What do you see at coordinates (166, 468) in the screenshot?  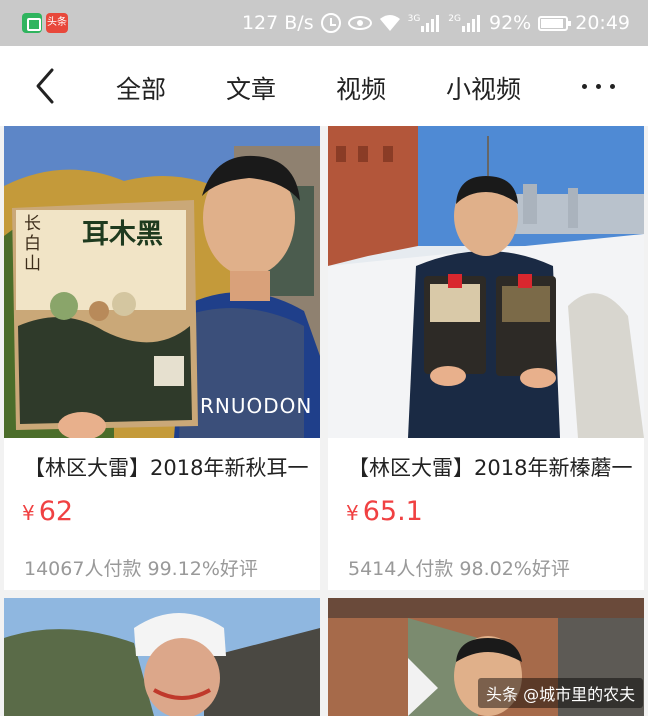 I see `product-title: 【林区大雷】2018年新秋耳一` at bounding box center [166, 468].